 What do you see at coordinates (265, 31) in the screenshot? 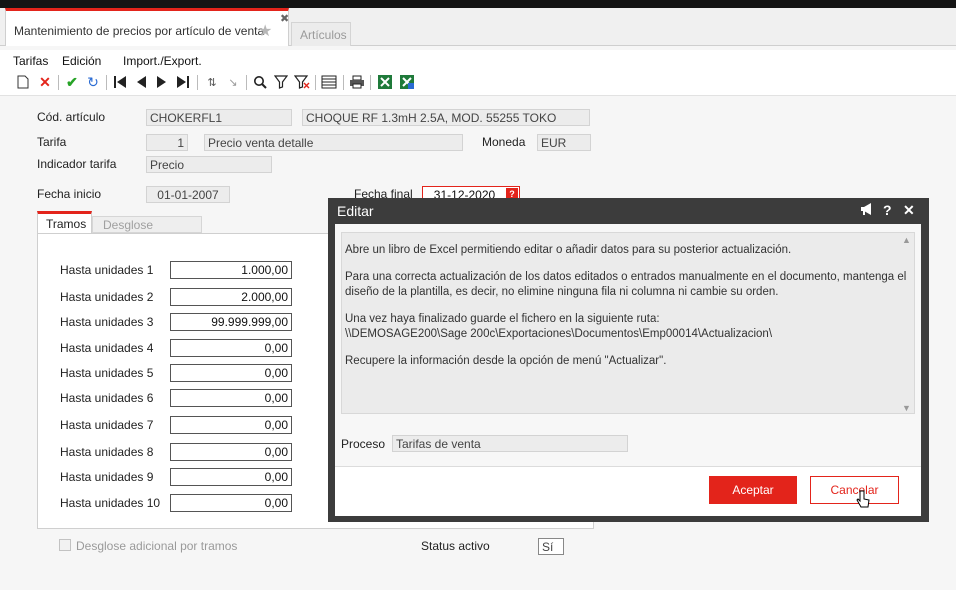
I see `star-icon: ★` at bounding box center [265, 31].